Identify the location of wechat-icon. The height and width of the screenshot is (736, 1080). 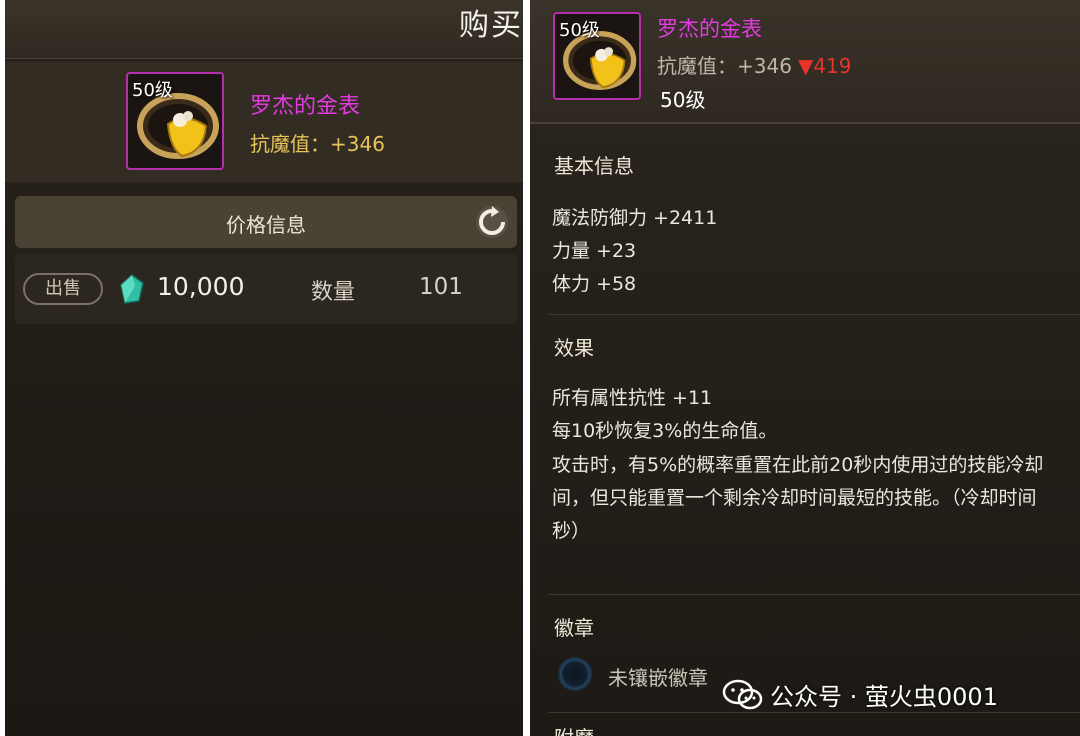
(742, 694).